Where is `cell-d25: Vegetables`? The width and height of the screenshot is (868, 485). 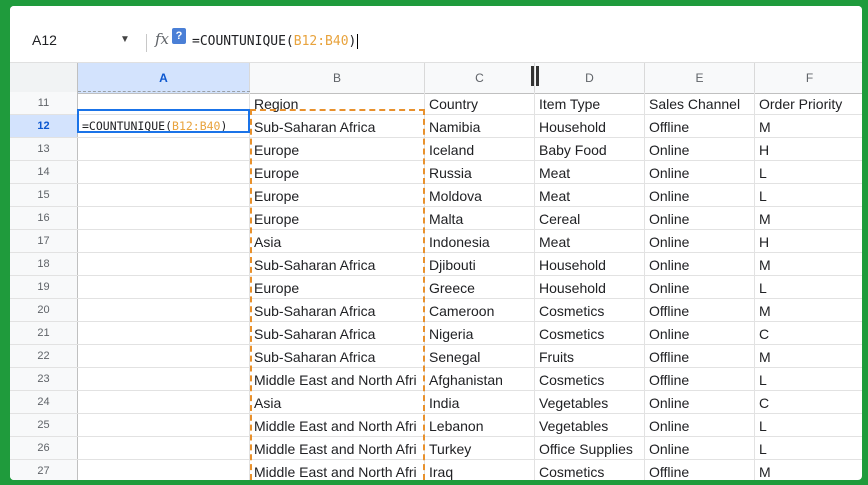 cell-d25: Vegetables is located at coordinates (590, 425).